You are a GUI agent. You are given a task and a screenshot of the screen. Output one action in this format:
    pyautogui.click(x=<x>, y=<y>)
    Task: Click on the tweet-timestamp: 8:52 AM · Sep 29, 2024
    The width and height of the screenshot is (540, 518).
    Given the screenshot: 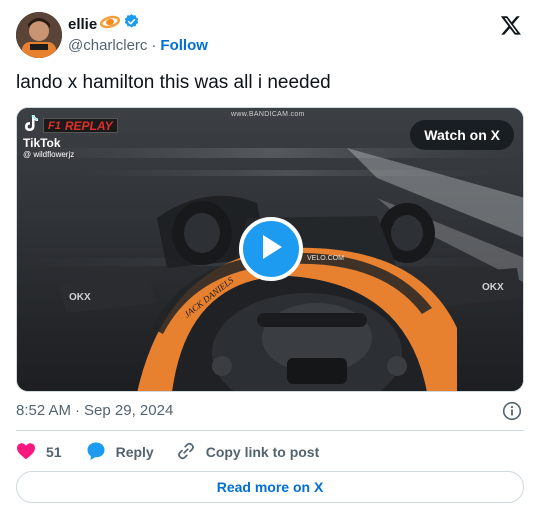 What is the action you would take?
    pyautogui.click(x=94, y=411)
    